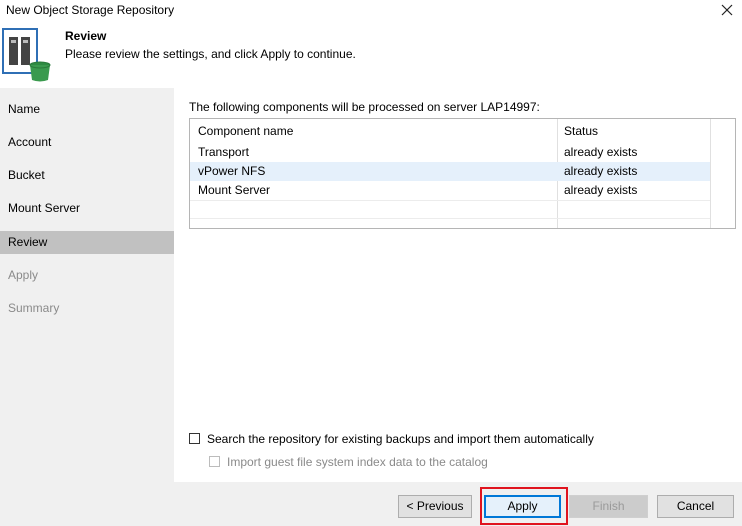  I want to click on column-header-component-name: Component name, so click(245, 131).